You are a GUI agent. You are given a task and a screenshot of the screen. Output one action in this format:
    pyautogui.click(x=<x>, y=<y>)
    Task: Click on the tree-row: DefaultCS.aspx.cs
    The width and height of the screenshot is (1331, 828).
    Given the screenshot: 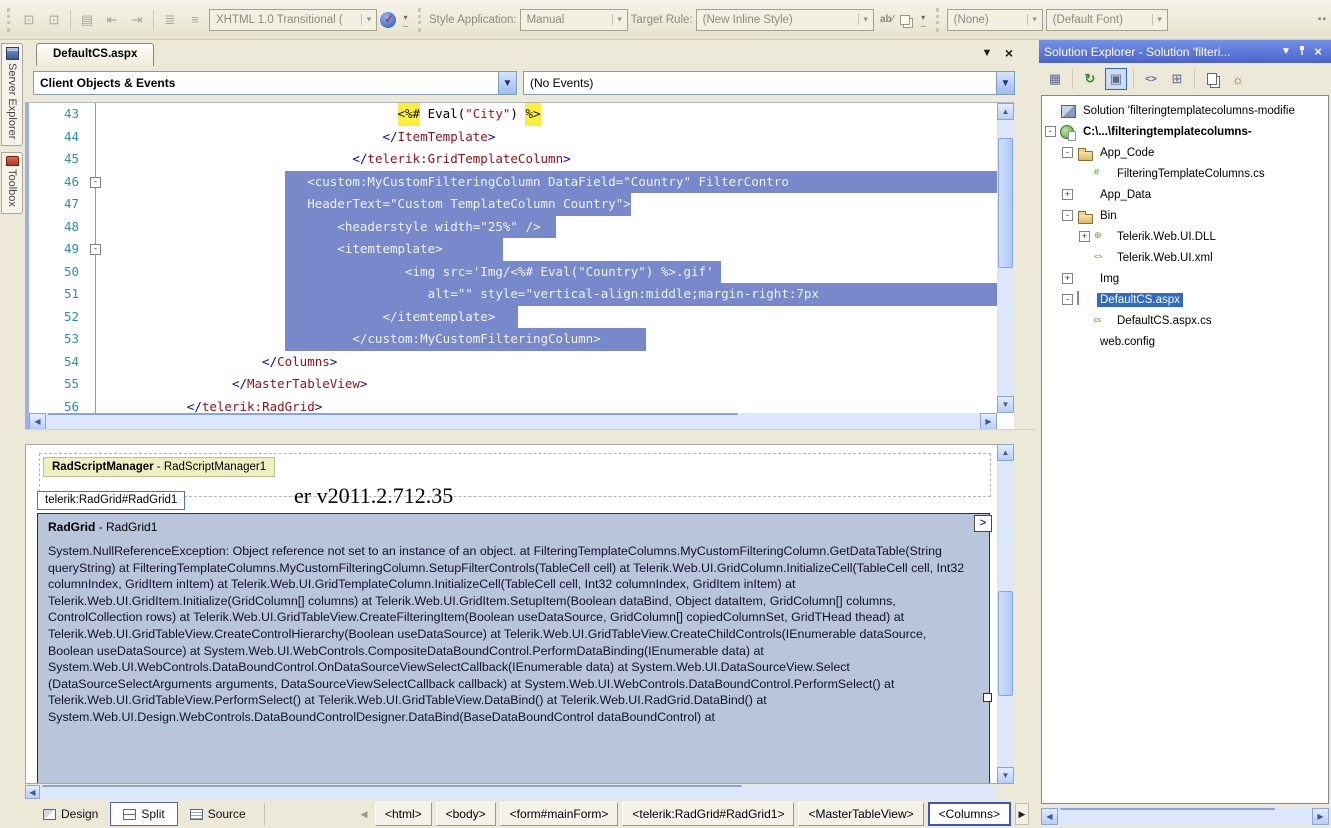 What is the action you would take?
    pyautogui.click(x=1185, y=320)
    